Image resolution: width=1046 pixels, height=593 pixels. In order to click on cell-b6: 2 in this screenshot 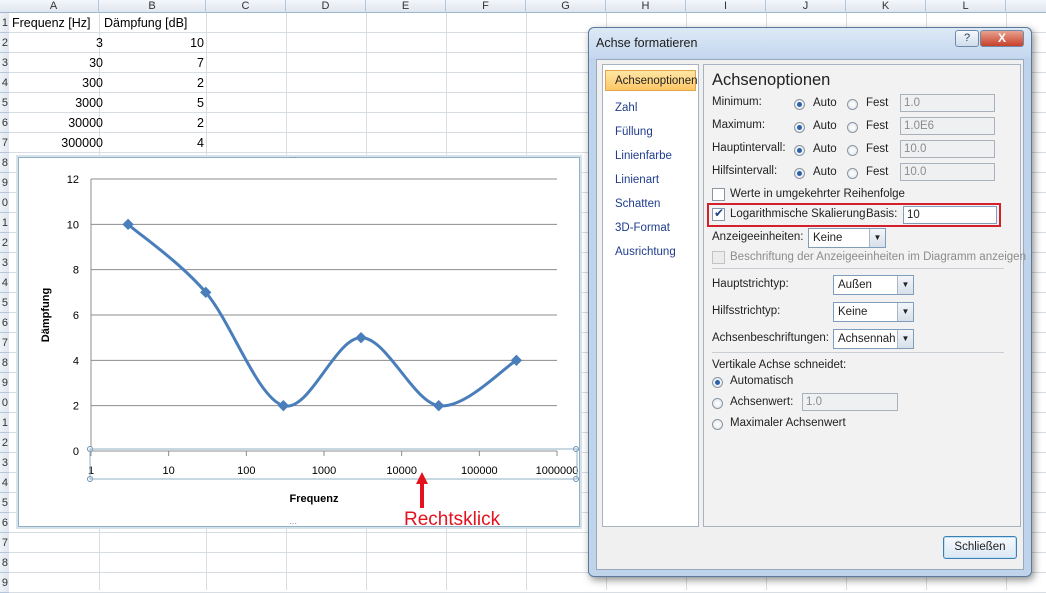, I will do `click(151, 123)`.